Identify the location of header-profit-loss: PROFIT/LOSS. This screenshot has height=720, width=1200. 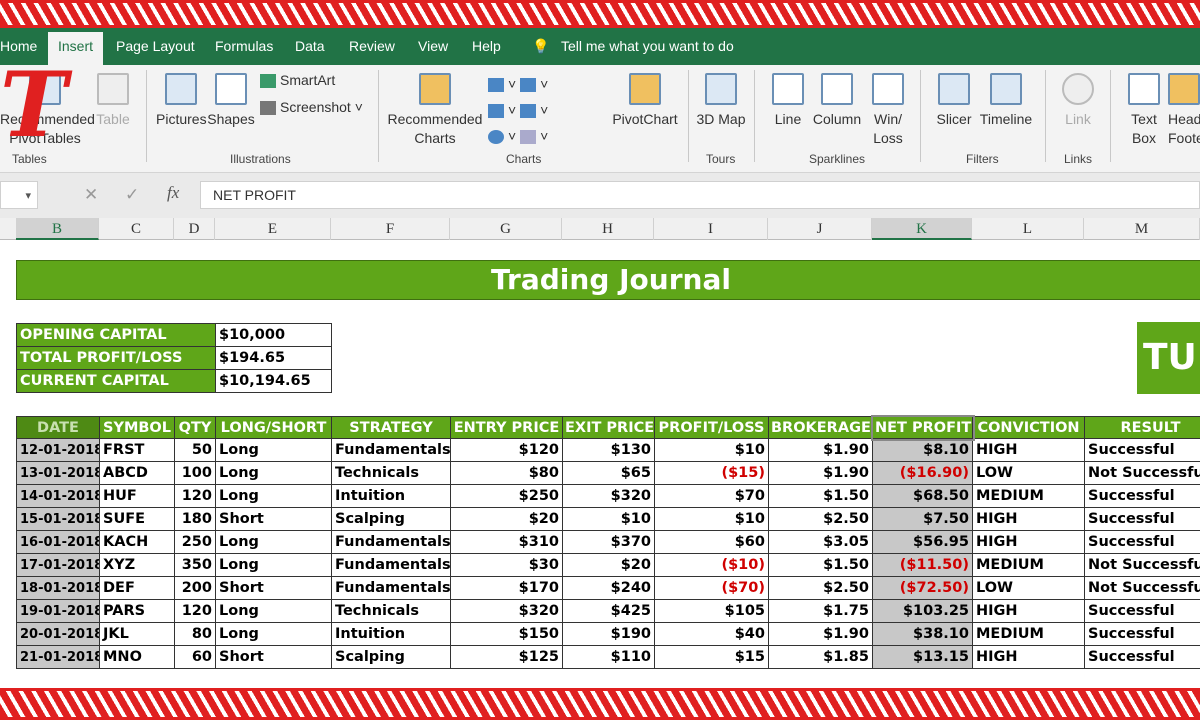
(711, 427).